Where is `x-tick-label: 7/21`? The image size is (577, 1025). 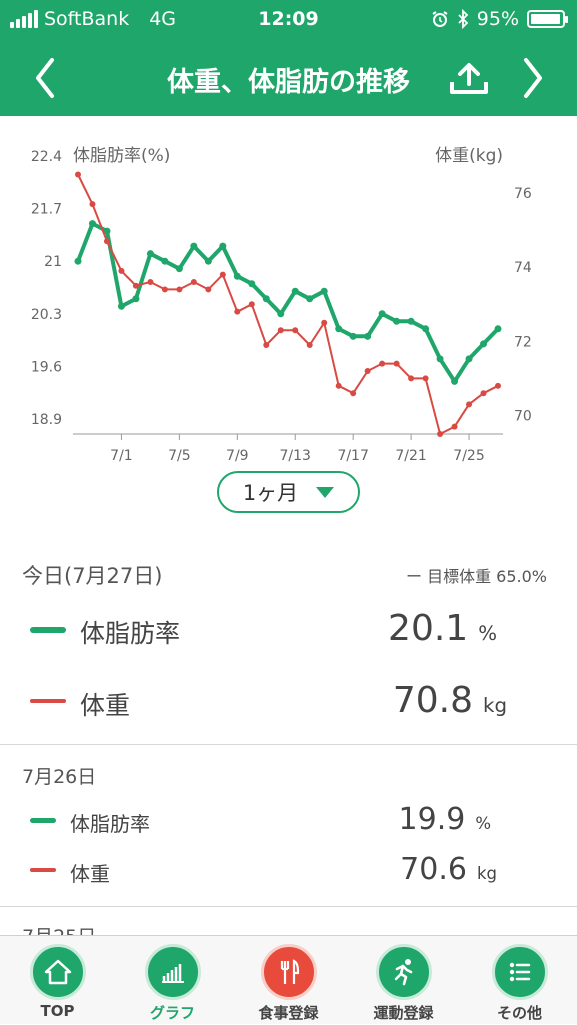 x-tick-label: 7/21 is located at coordinates (410, 456).